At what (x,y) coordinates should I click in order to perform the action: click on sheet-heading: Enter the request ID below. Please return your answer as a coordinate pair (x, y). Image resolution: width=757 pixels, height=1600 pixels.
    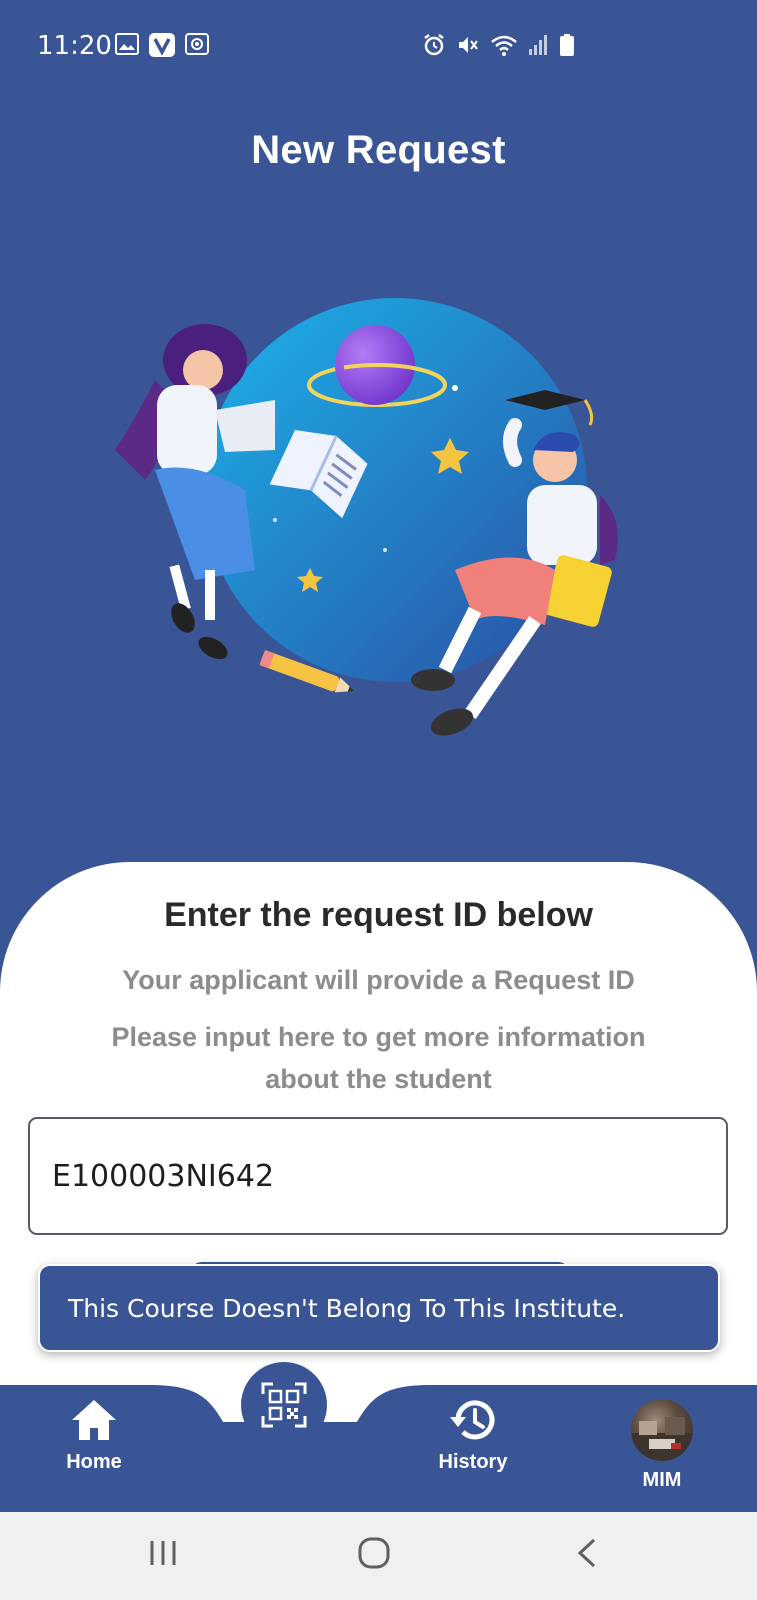
    Looking at the image, I should click on (378, 915).